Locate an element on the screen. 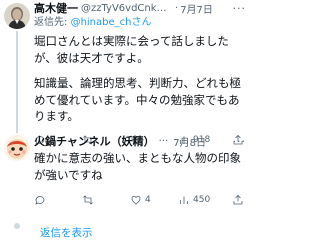 Image resolution: width=320 pixels, height=243 pixels. reply-icon is located at coordinates (40, 200).